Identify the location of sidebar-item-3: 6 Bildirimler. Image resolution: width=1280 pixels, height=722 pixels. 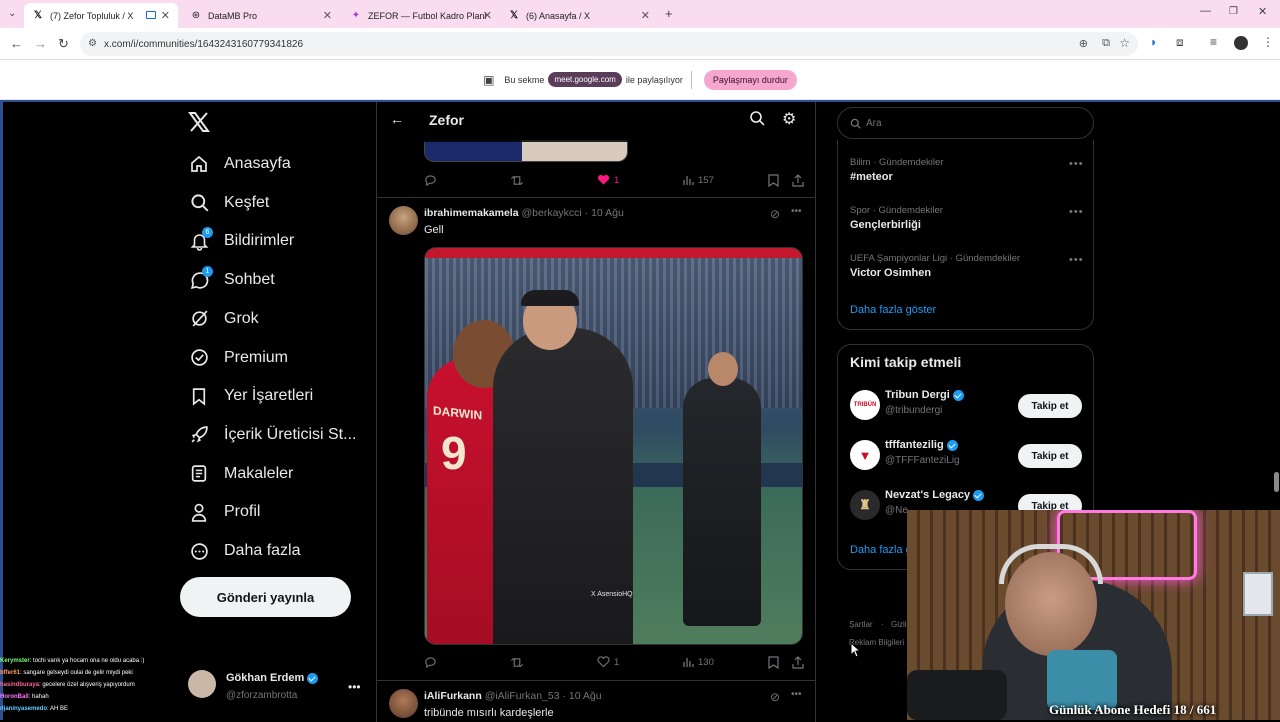
(241, 241).